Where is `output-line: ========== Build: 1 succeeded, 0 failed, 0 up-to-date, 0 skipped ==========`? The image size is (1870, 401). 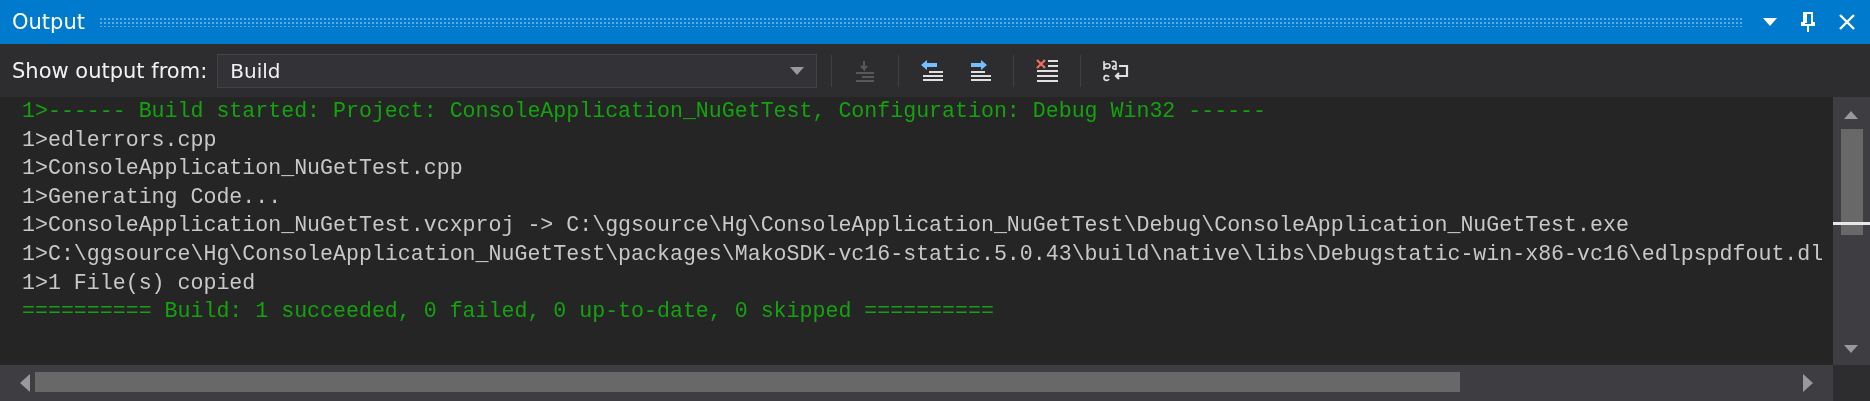 output-line: ========== Build: 1 succeeded, 0 failed, 0 up-to-date, 0 skipped ========== is located at coordinates (508, 312).